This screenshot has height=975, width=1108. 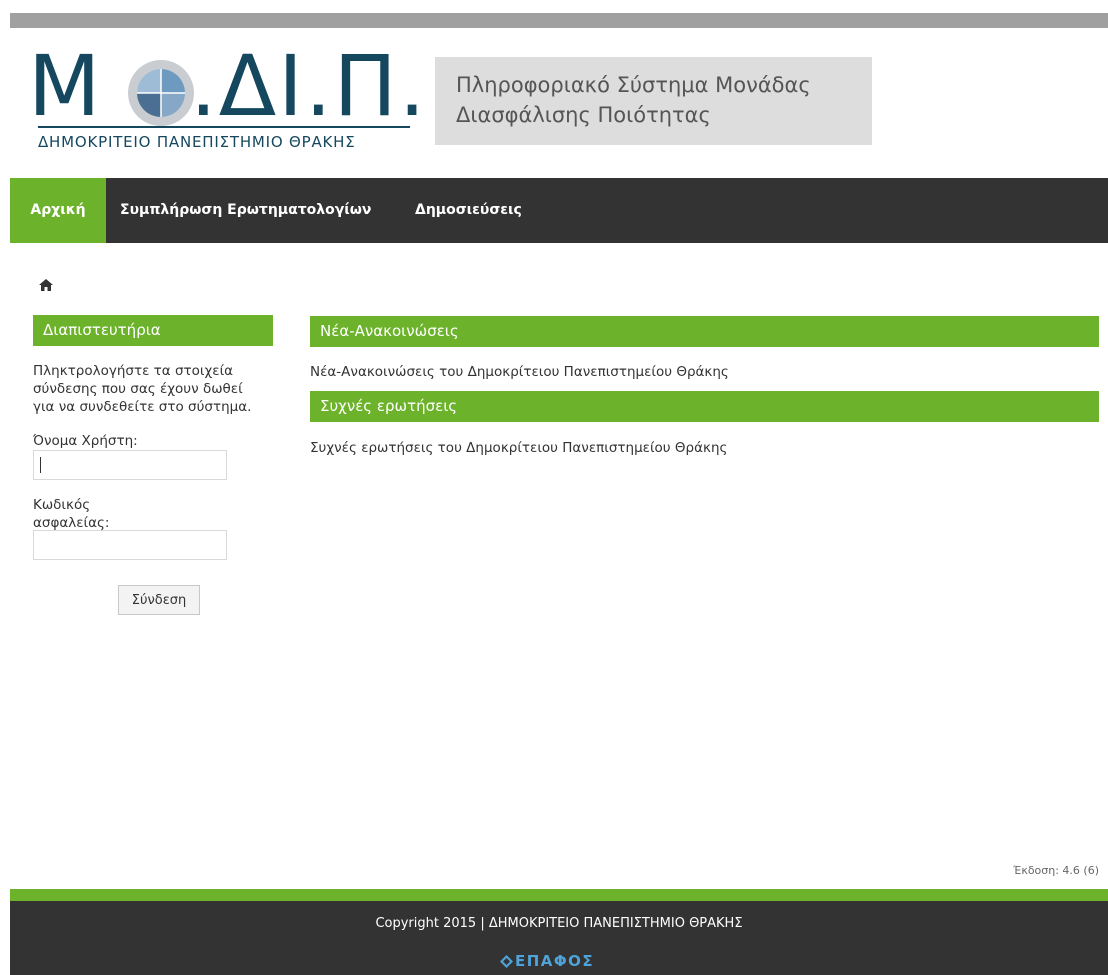 I want to click on epafos-logo-icon, so click(x=506, y=961).